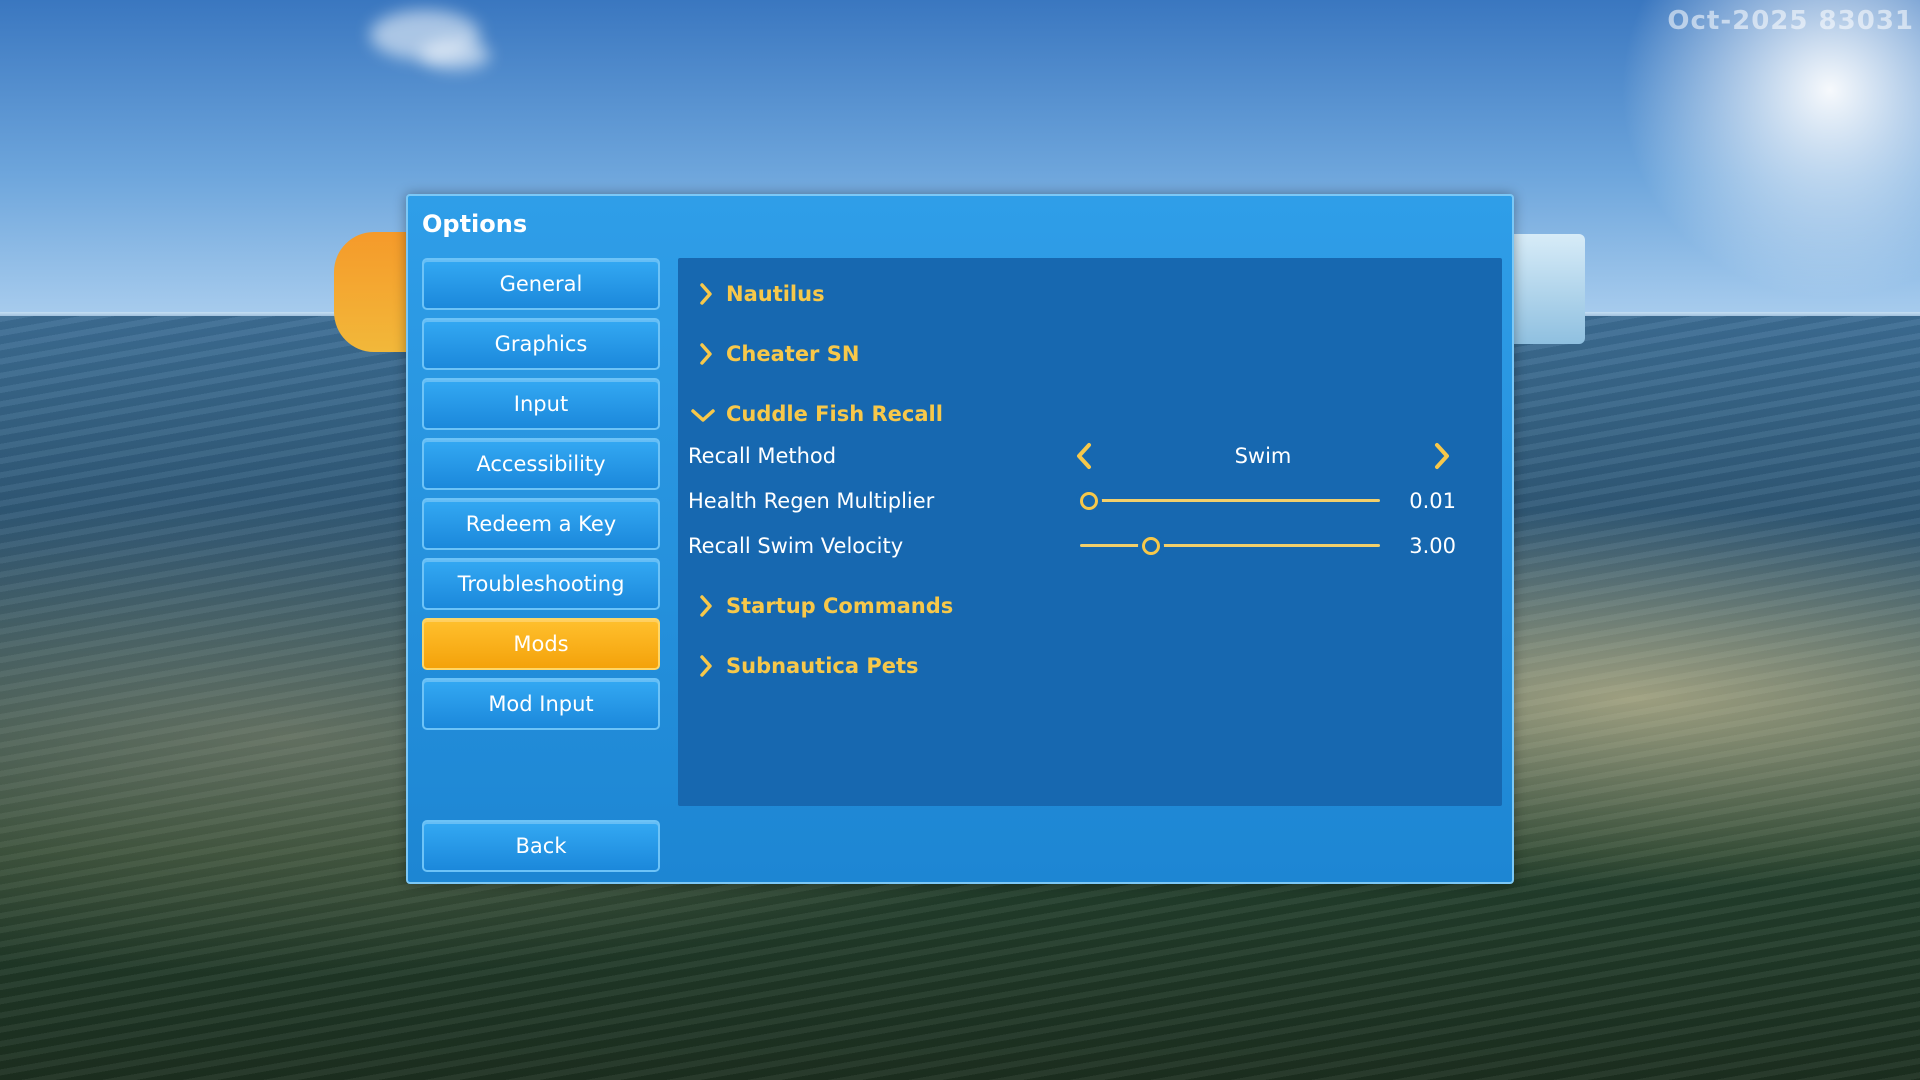 This screenshot has height=1080, width=1920. I want to click on section-subnautica-pets: Subnautica Pets, so click(805, 666).